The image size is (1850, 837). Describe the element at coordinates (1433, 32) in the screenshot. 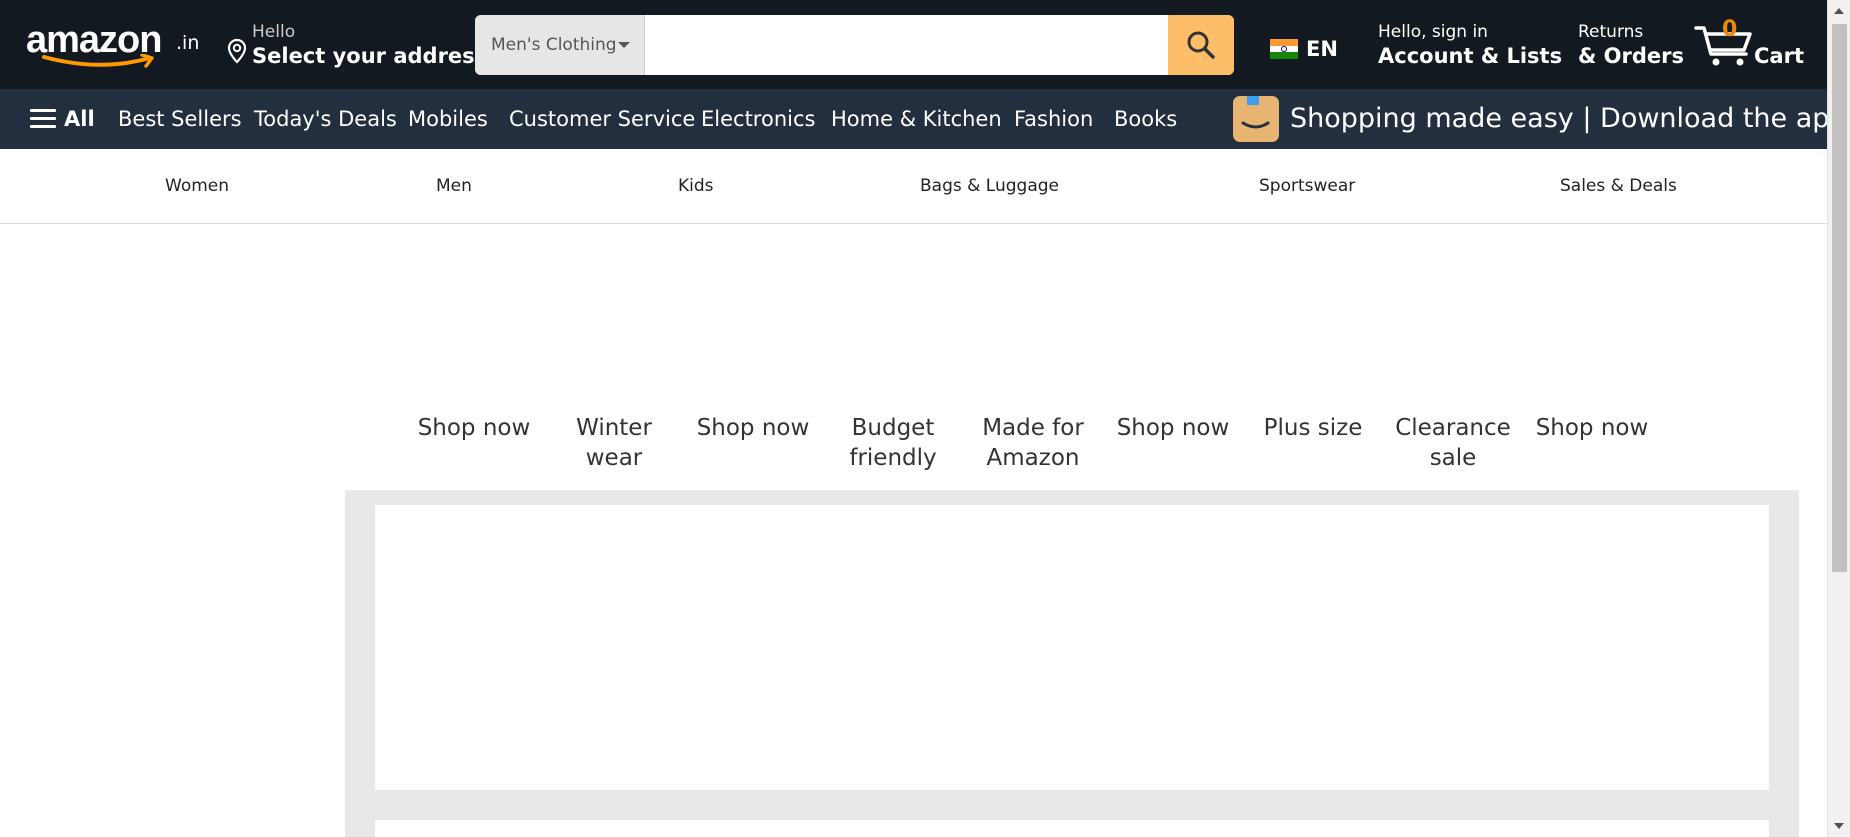

I see `account-greeting: Hello, sign in` at that location.